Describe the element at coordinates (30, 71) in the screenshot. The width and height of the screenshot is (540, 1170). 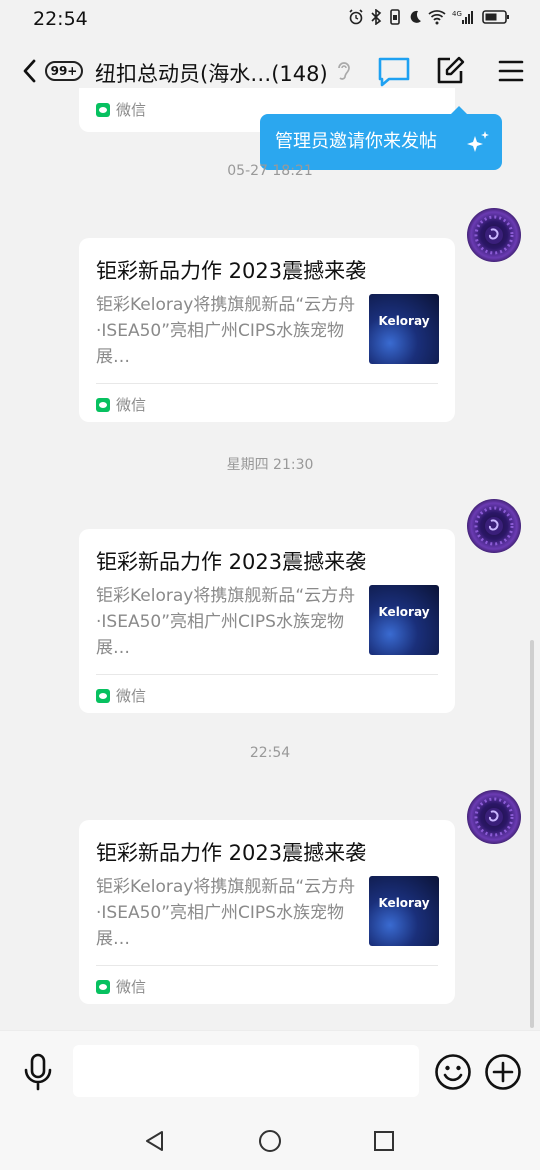
I see `back-arrow-icon` at that location.